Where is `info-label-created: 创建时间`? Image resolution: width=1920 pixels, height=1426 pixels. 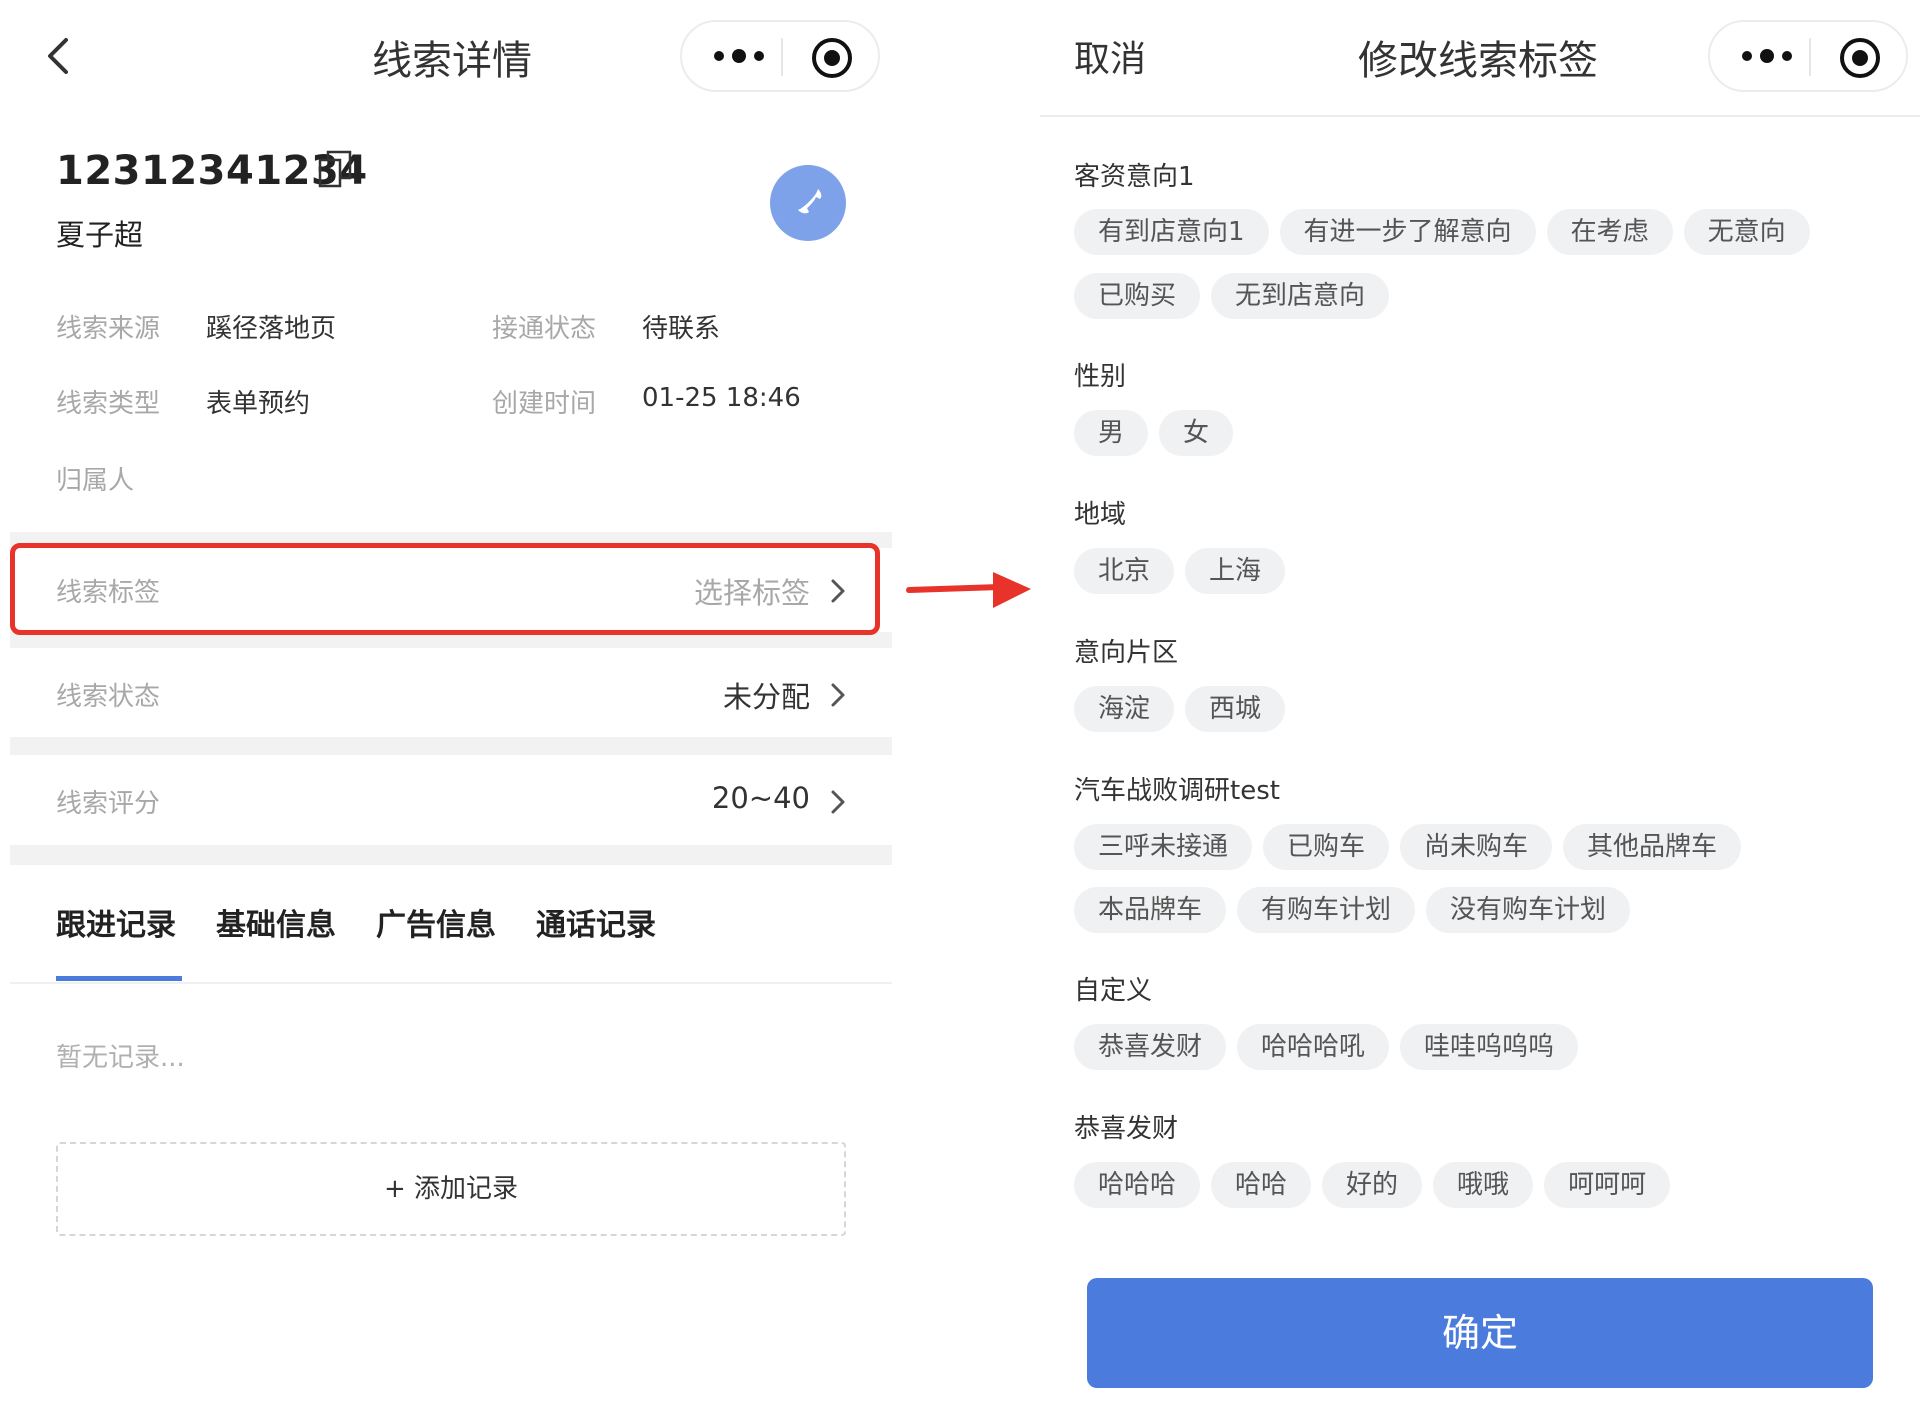 info-label-created: 创建时间 is located at coordinates (544, 404).